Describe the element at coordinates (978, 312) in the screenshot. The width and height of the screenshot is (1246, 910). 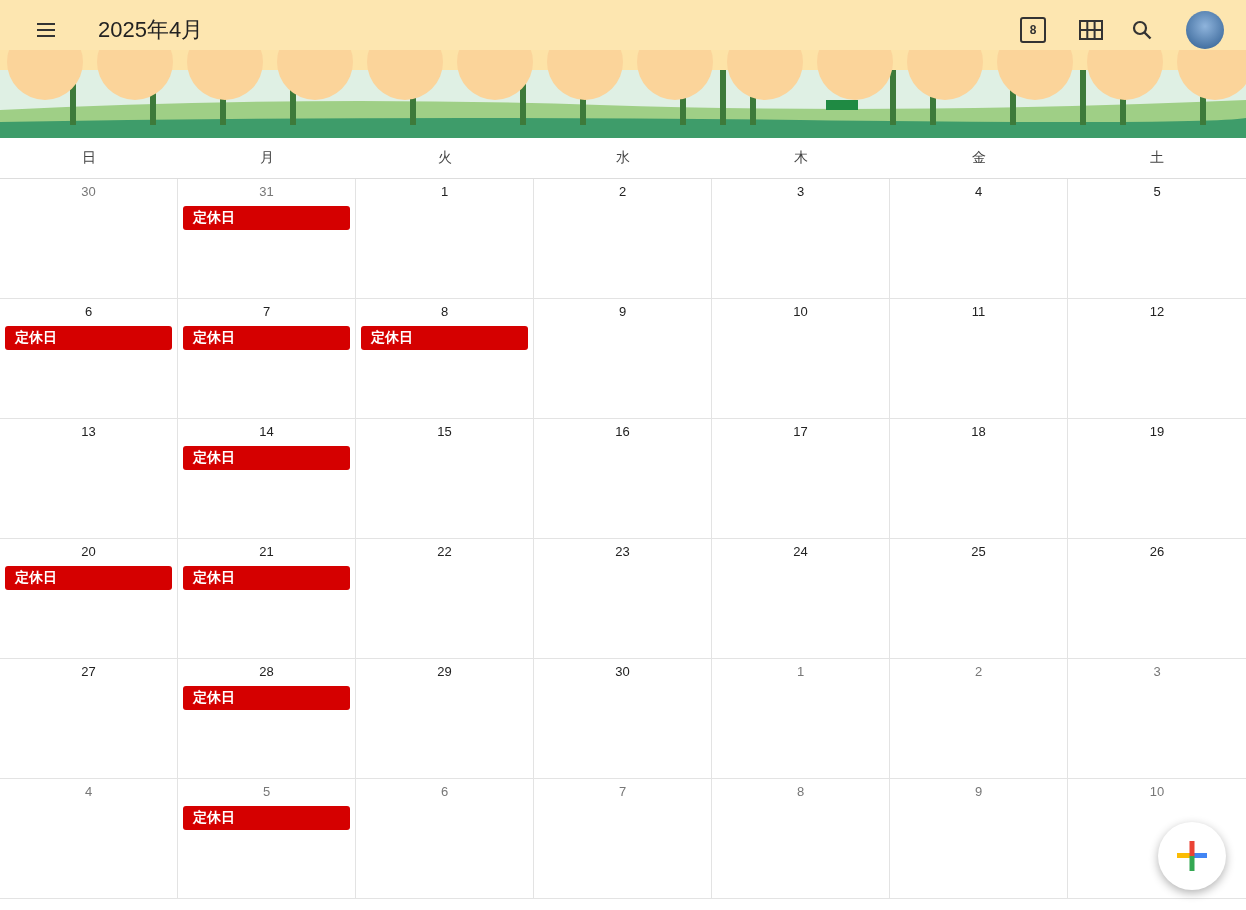
I see `day-number: 11` at that location.